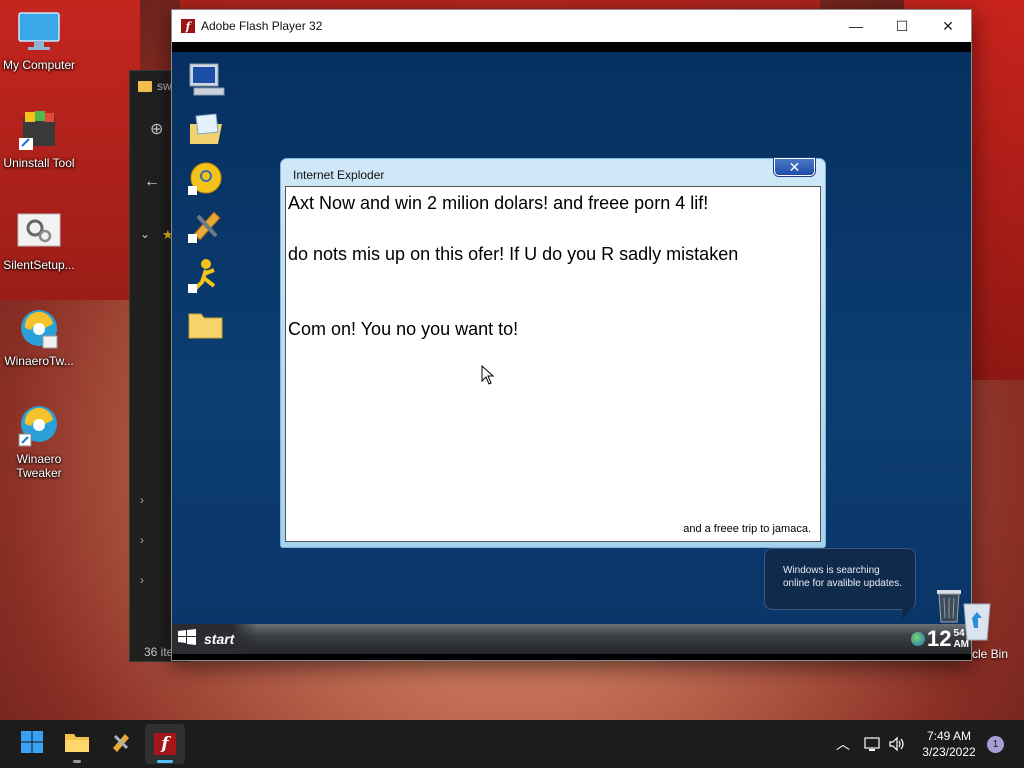 The height and width of the screenshot is (768, 1024). Describe the element at coordinates (206, 226) in the screenshot. I see `tools-shortcut-icon` at that location.